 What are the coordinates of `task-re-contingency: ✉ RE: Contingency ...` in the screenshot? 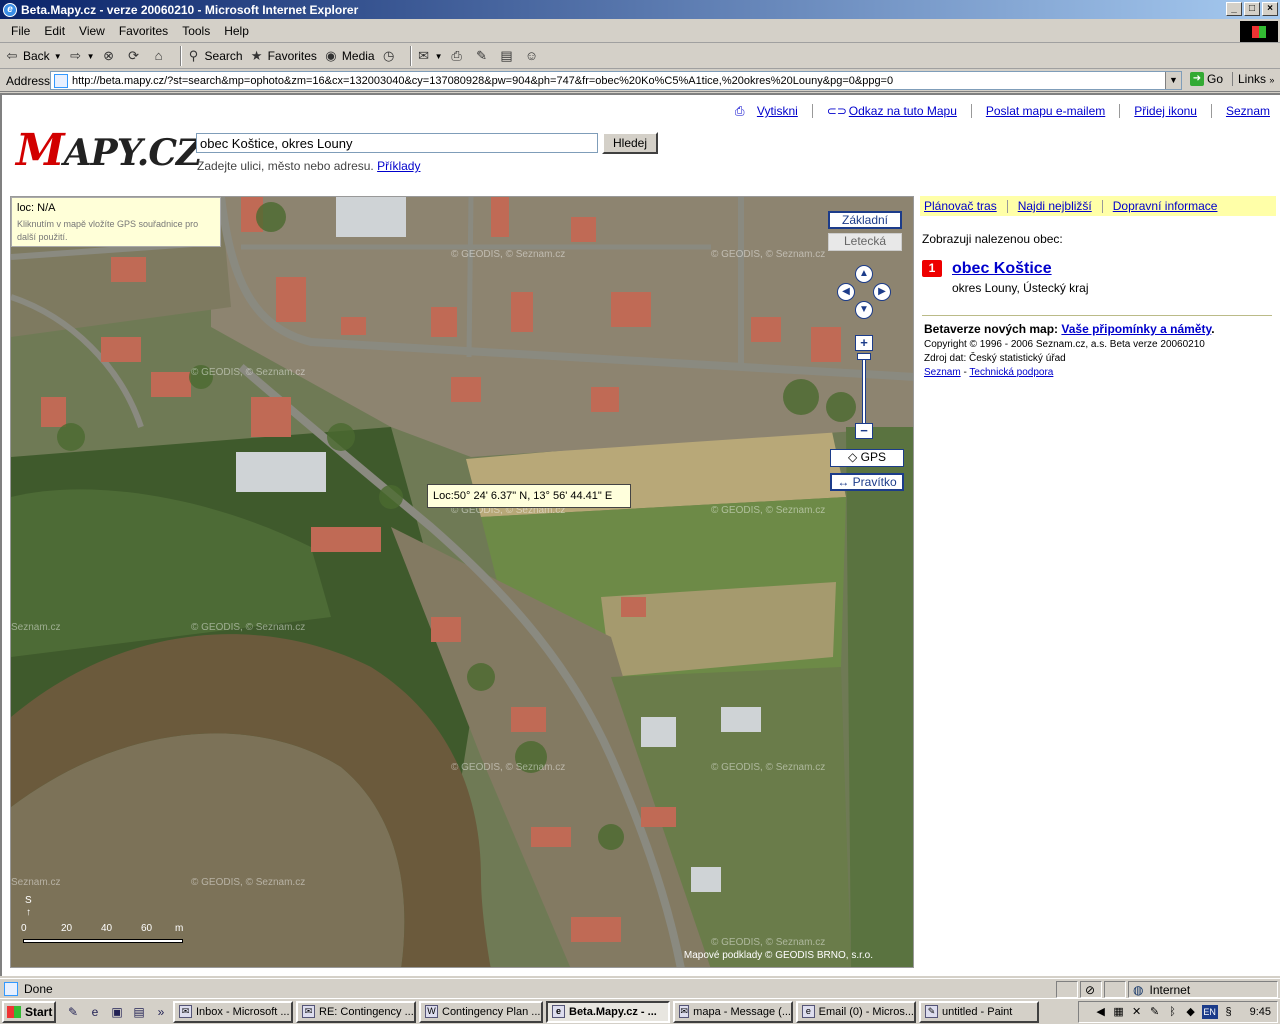 It's located at (356, 1011).